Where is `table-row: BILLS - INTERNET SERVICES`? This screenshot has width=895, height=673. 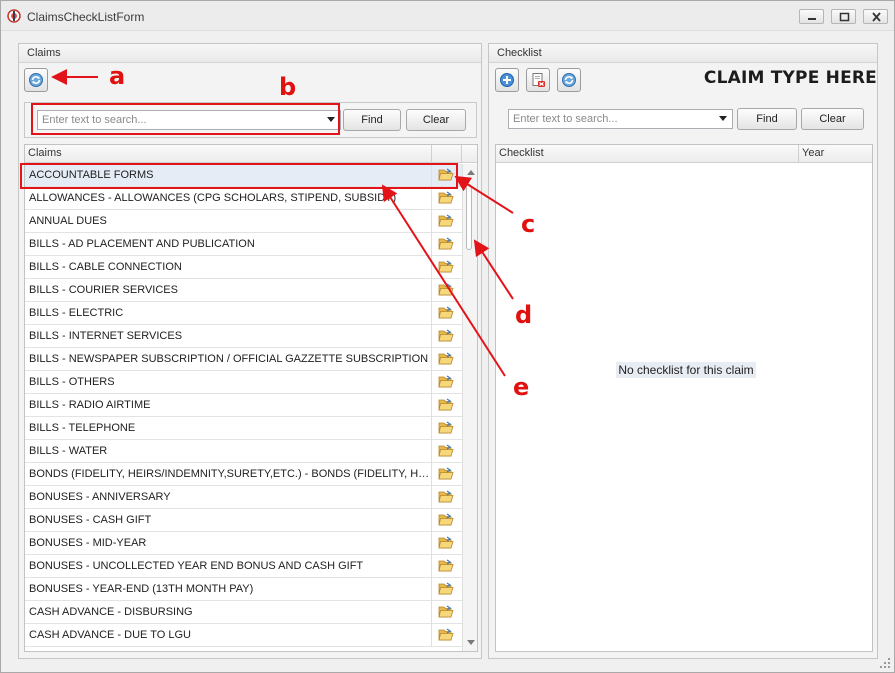
table-row: BILLS - INTERNET SERVICES is located at coordinates (243, 336).